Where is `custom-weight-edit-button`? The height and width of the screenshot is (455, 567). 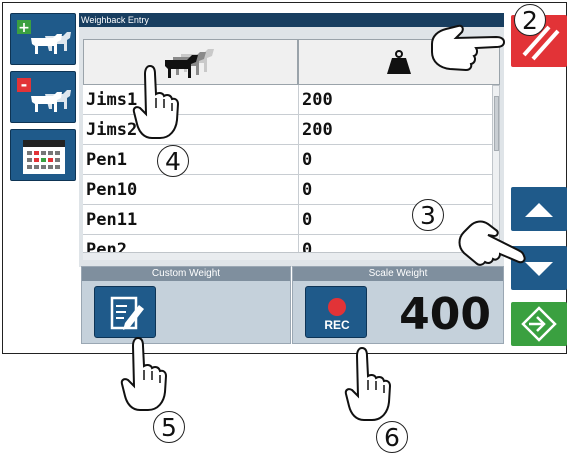 custom-weight-edit-button is located at coordinates (125, 312).